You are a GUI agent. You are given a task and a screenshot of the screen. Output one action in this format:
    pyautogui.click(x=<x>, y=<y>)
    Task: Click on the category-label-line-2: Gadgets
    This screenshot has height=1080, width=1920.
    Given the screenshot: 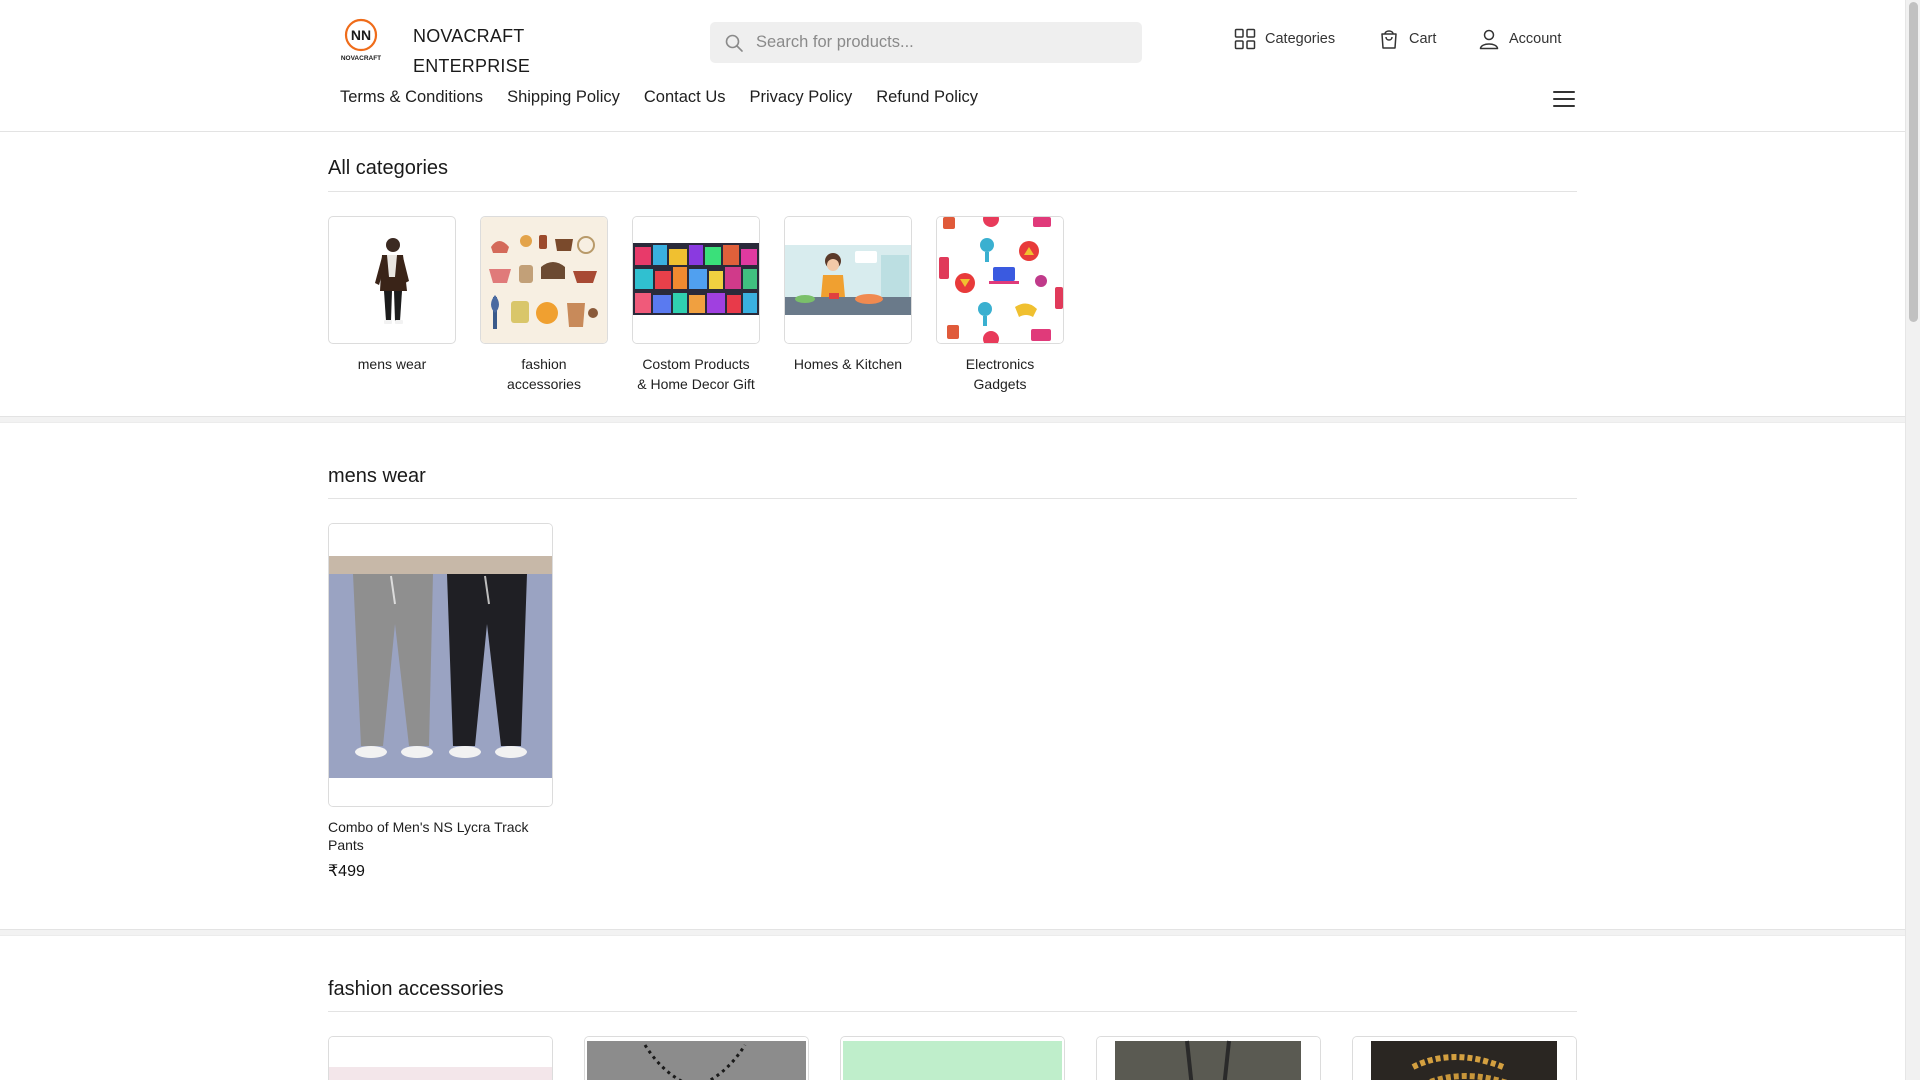 What is the action you would take?
    pyautogui.click(x=1000, y=384)
    